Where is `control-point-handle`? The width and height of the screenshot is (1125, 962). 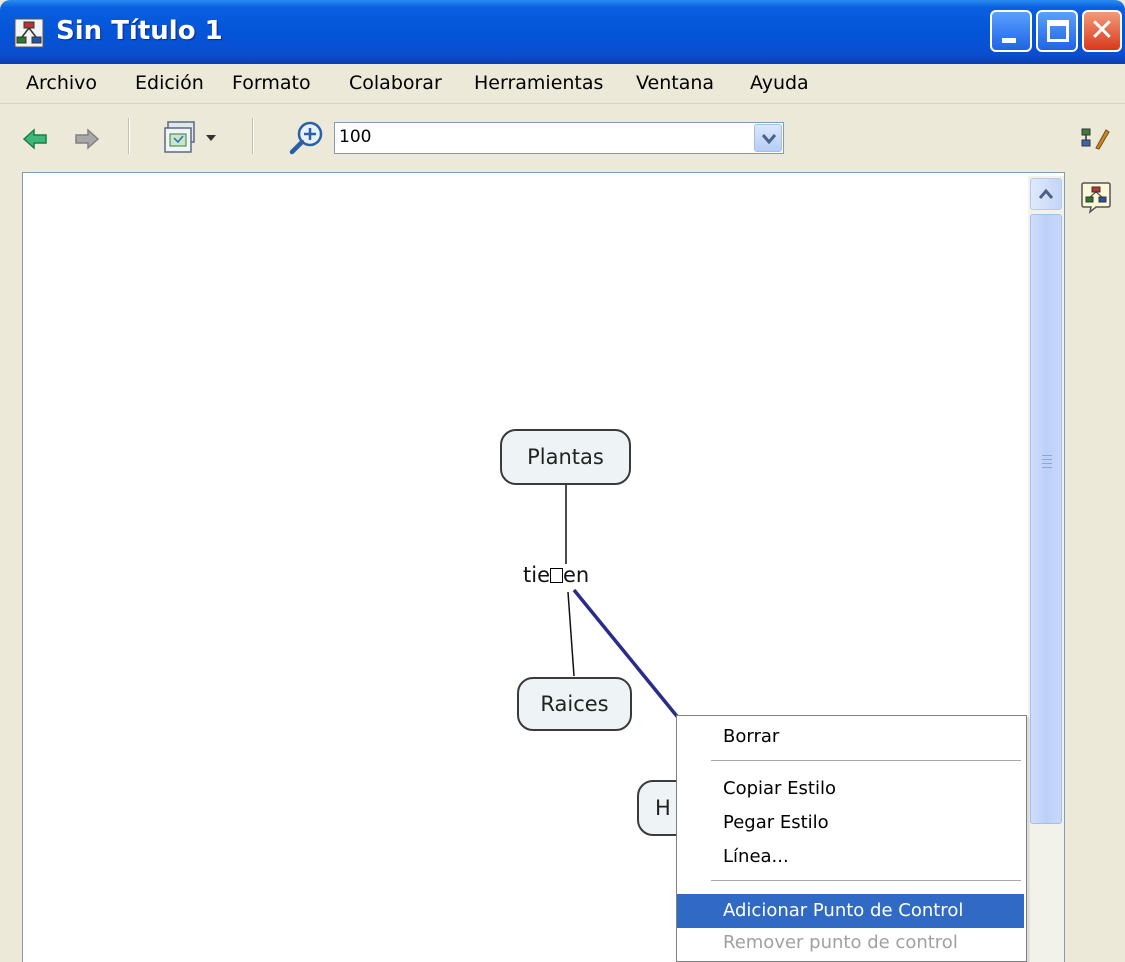
control-point-handle is located at coordinates (556, 575).